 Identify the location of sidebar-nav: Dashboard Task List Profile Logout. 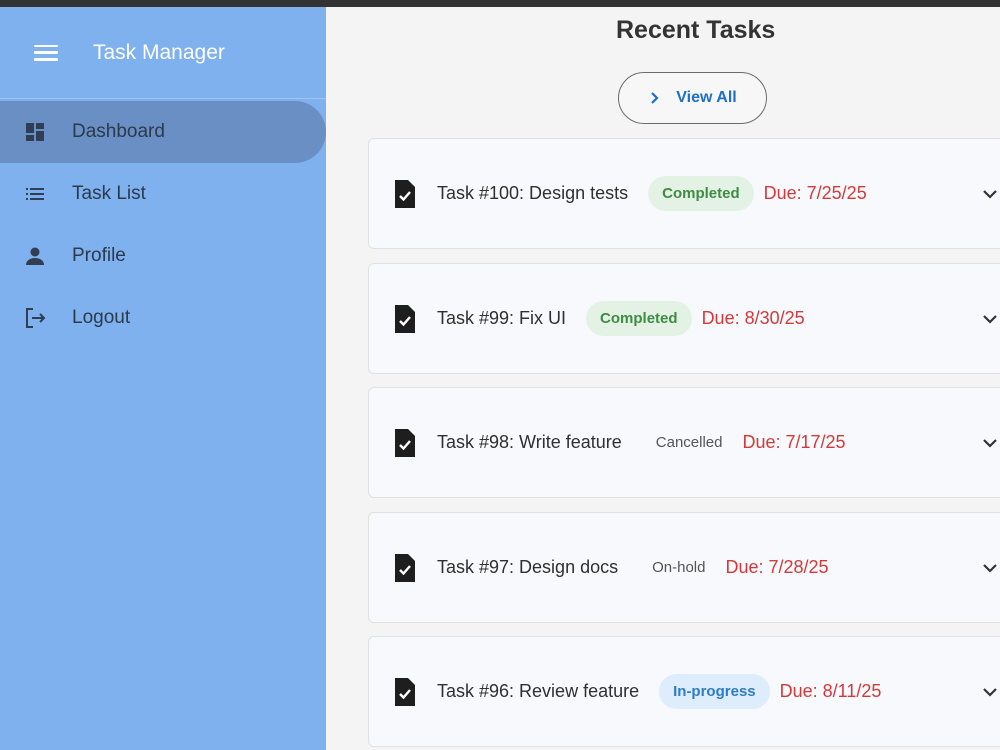
(163, 225).